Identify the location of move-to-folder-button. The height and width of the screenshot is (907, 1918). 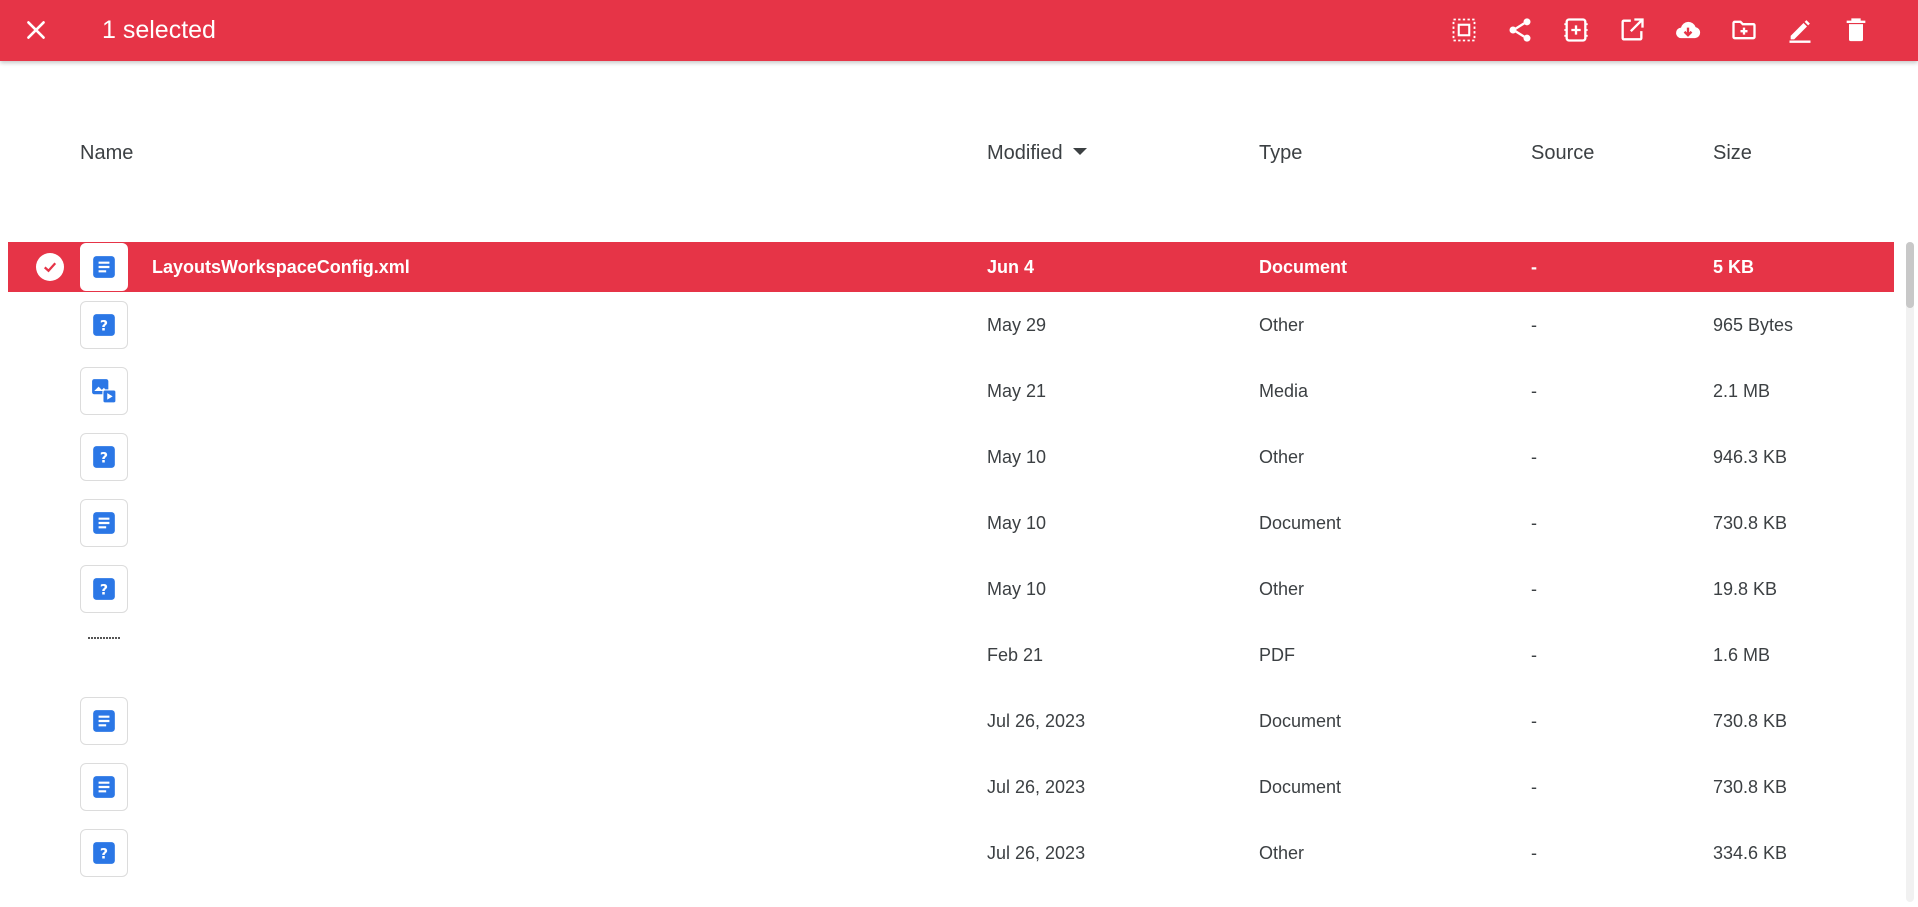
(1744, 30).